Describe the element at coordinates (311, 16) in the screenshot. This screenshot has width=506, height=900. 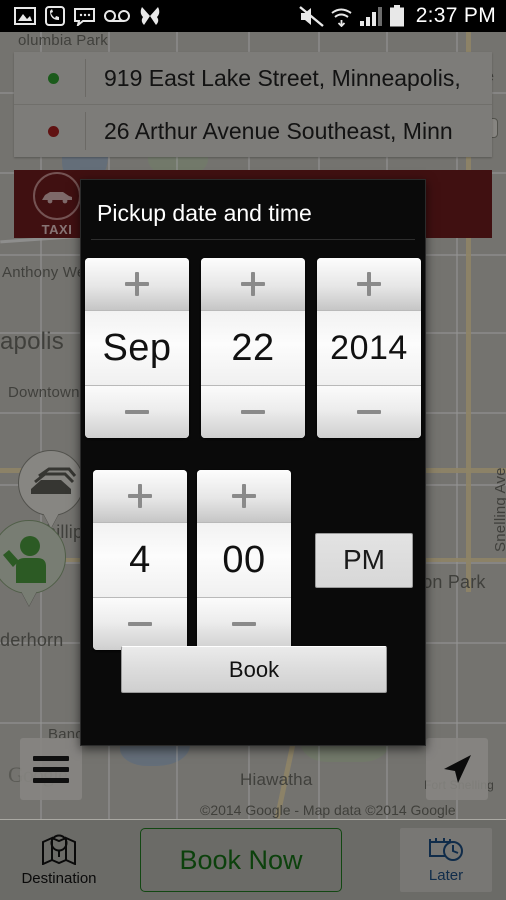
I see `volume-muted-icon` at that location.